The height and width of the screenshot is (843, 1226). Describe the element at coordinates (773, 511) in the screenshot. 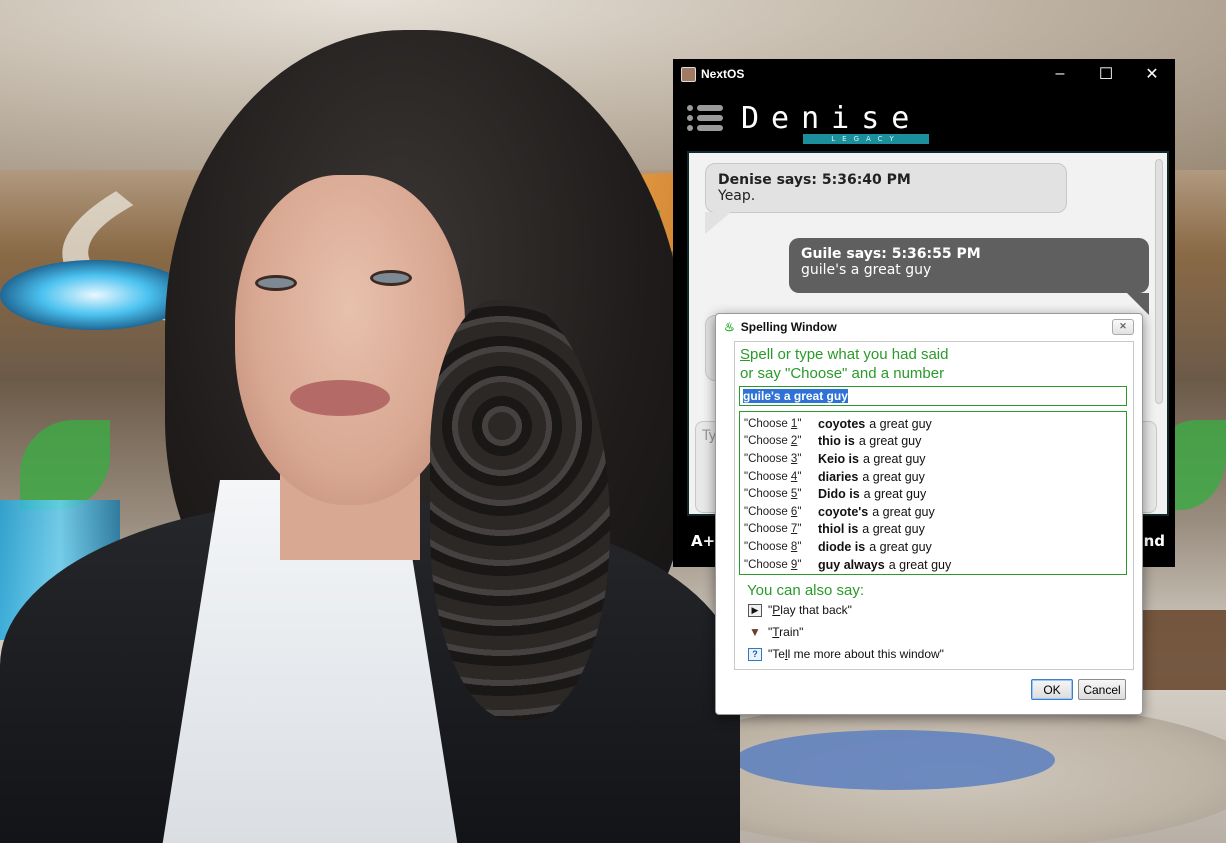

I see `choice-command: "Choose 6"` at that location.